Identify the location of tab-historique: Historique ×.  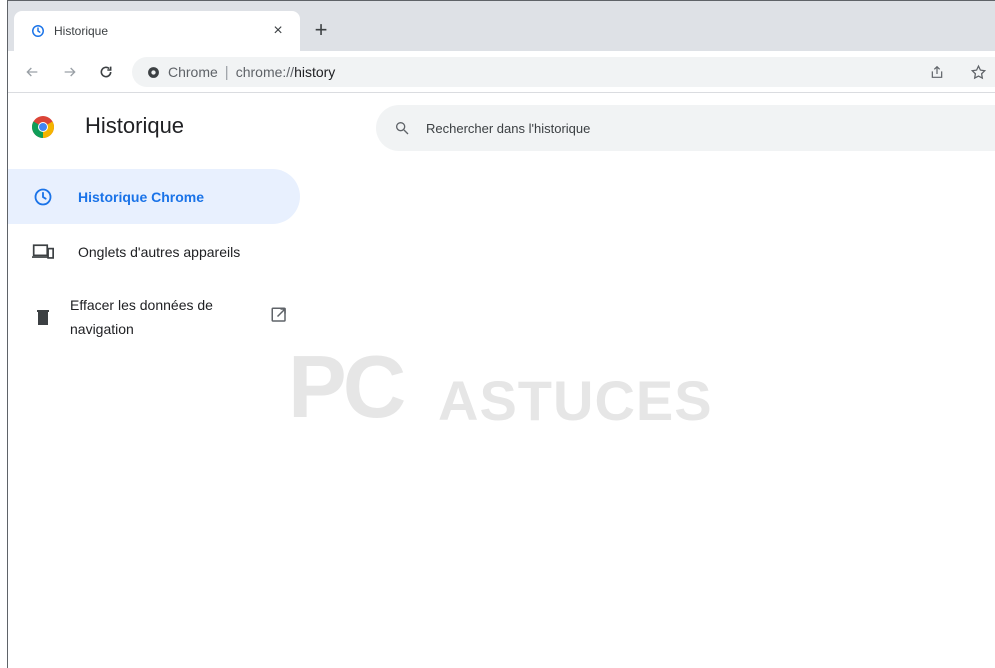
(157, 31).